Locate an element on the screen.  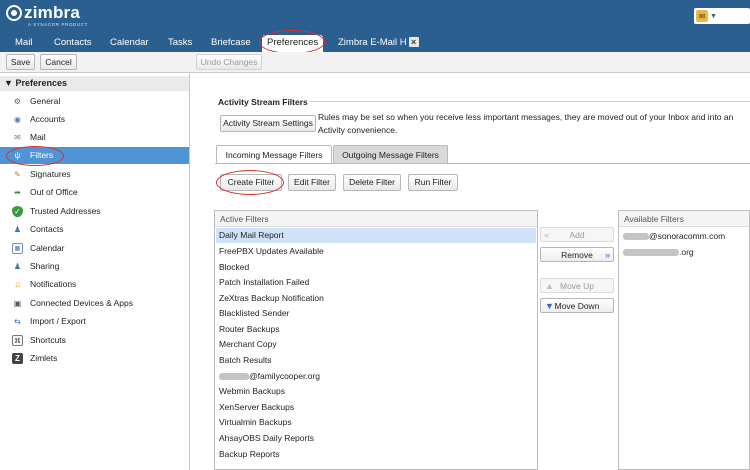
list-item-label: @sonoracomm.com is located at coordinates (687, 236).